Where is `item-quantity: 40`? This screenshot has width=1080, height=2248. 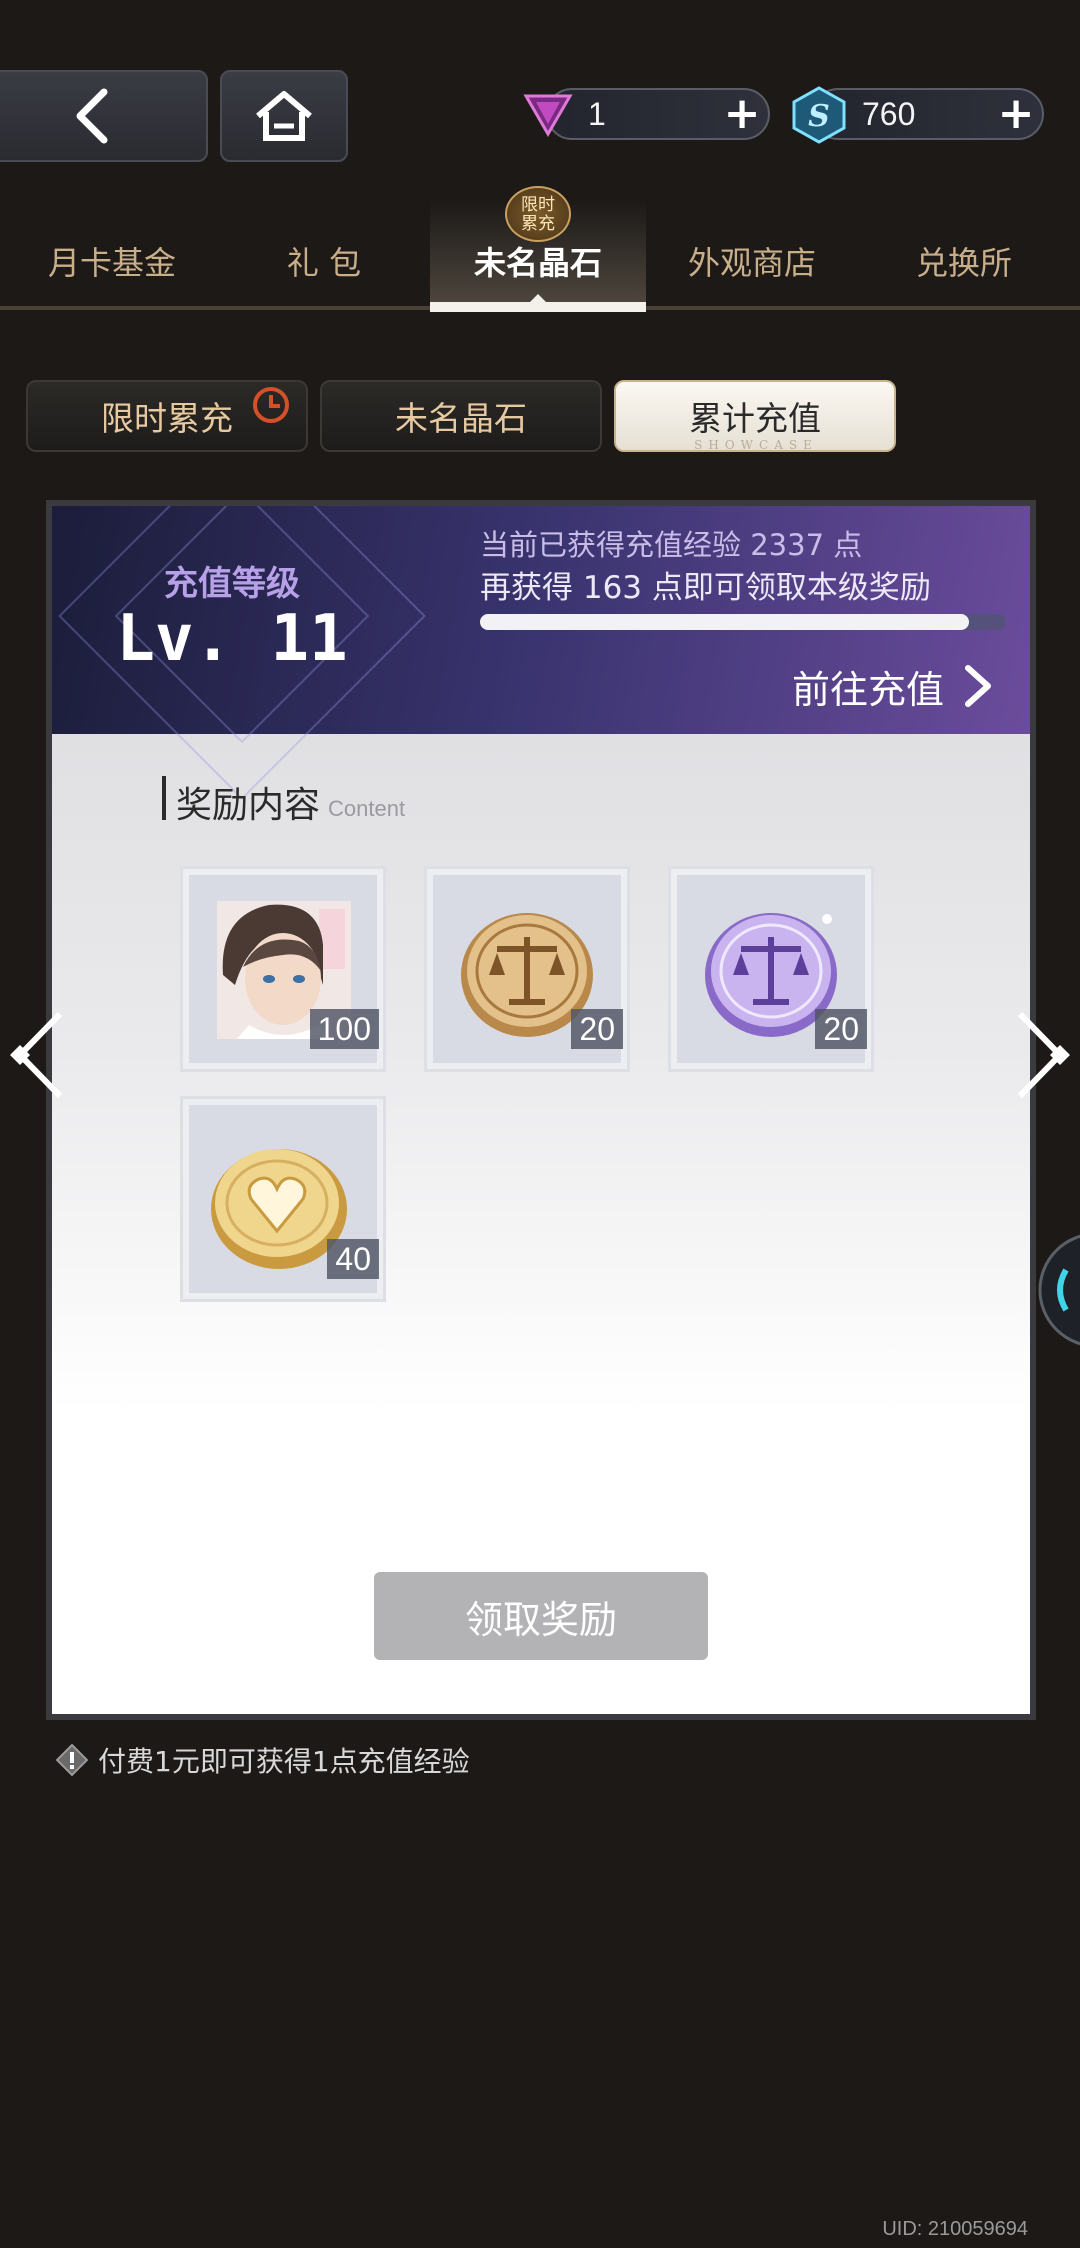
item-quantity: 40 is located at coordinates (353, 1259).